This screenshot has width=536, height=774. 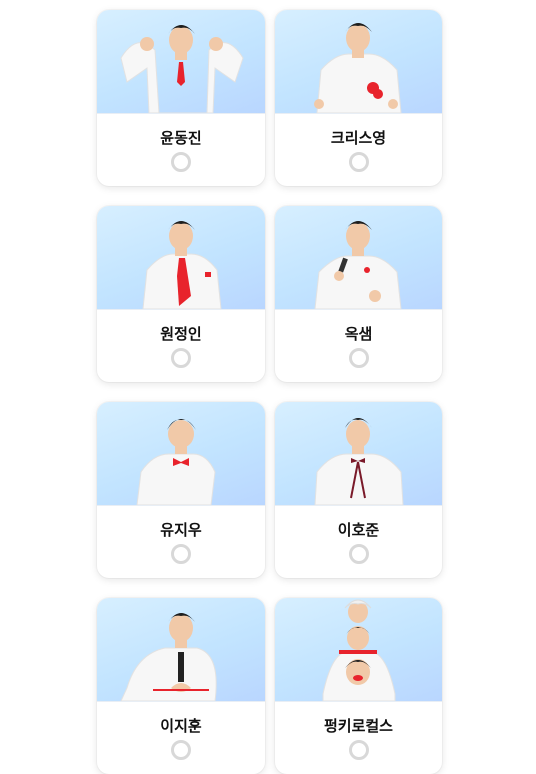 I want to click on candidate-card: 원정인, so click(x=181, y=294).